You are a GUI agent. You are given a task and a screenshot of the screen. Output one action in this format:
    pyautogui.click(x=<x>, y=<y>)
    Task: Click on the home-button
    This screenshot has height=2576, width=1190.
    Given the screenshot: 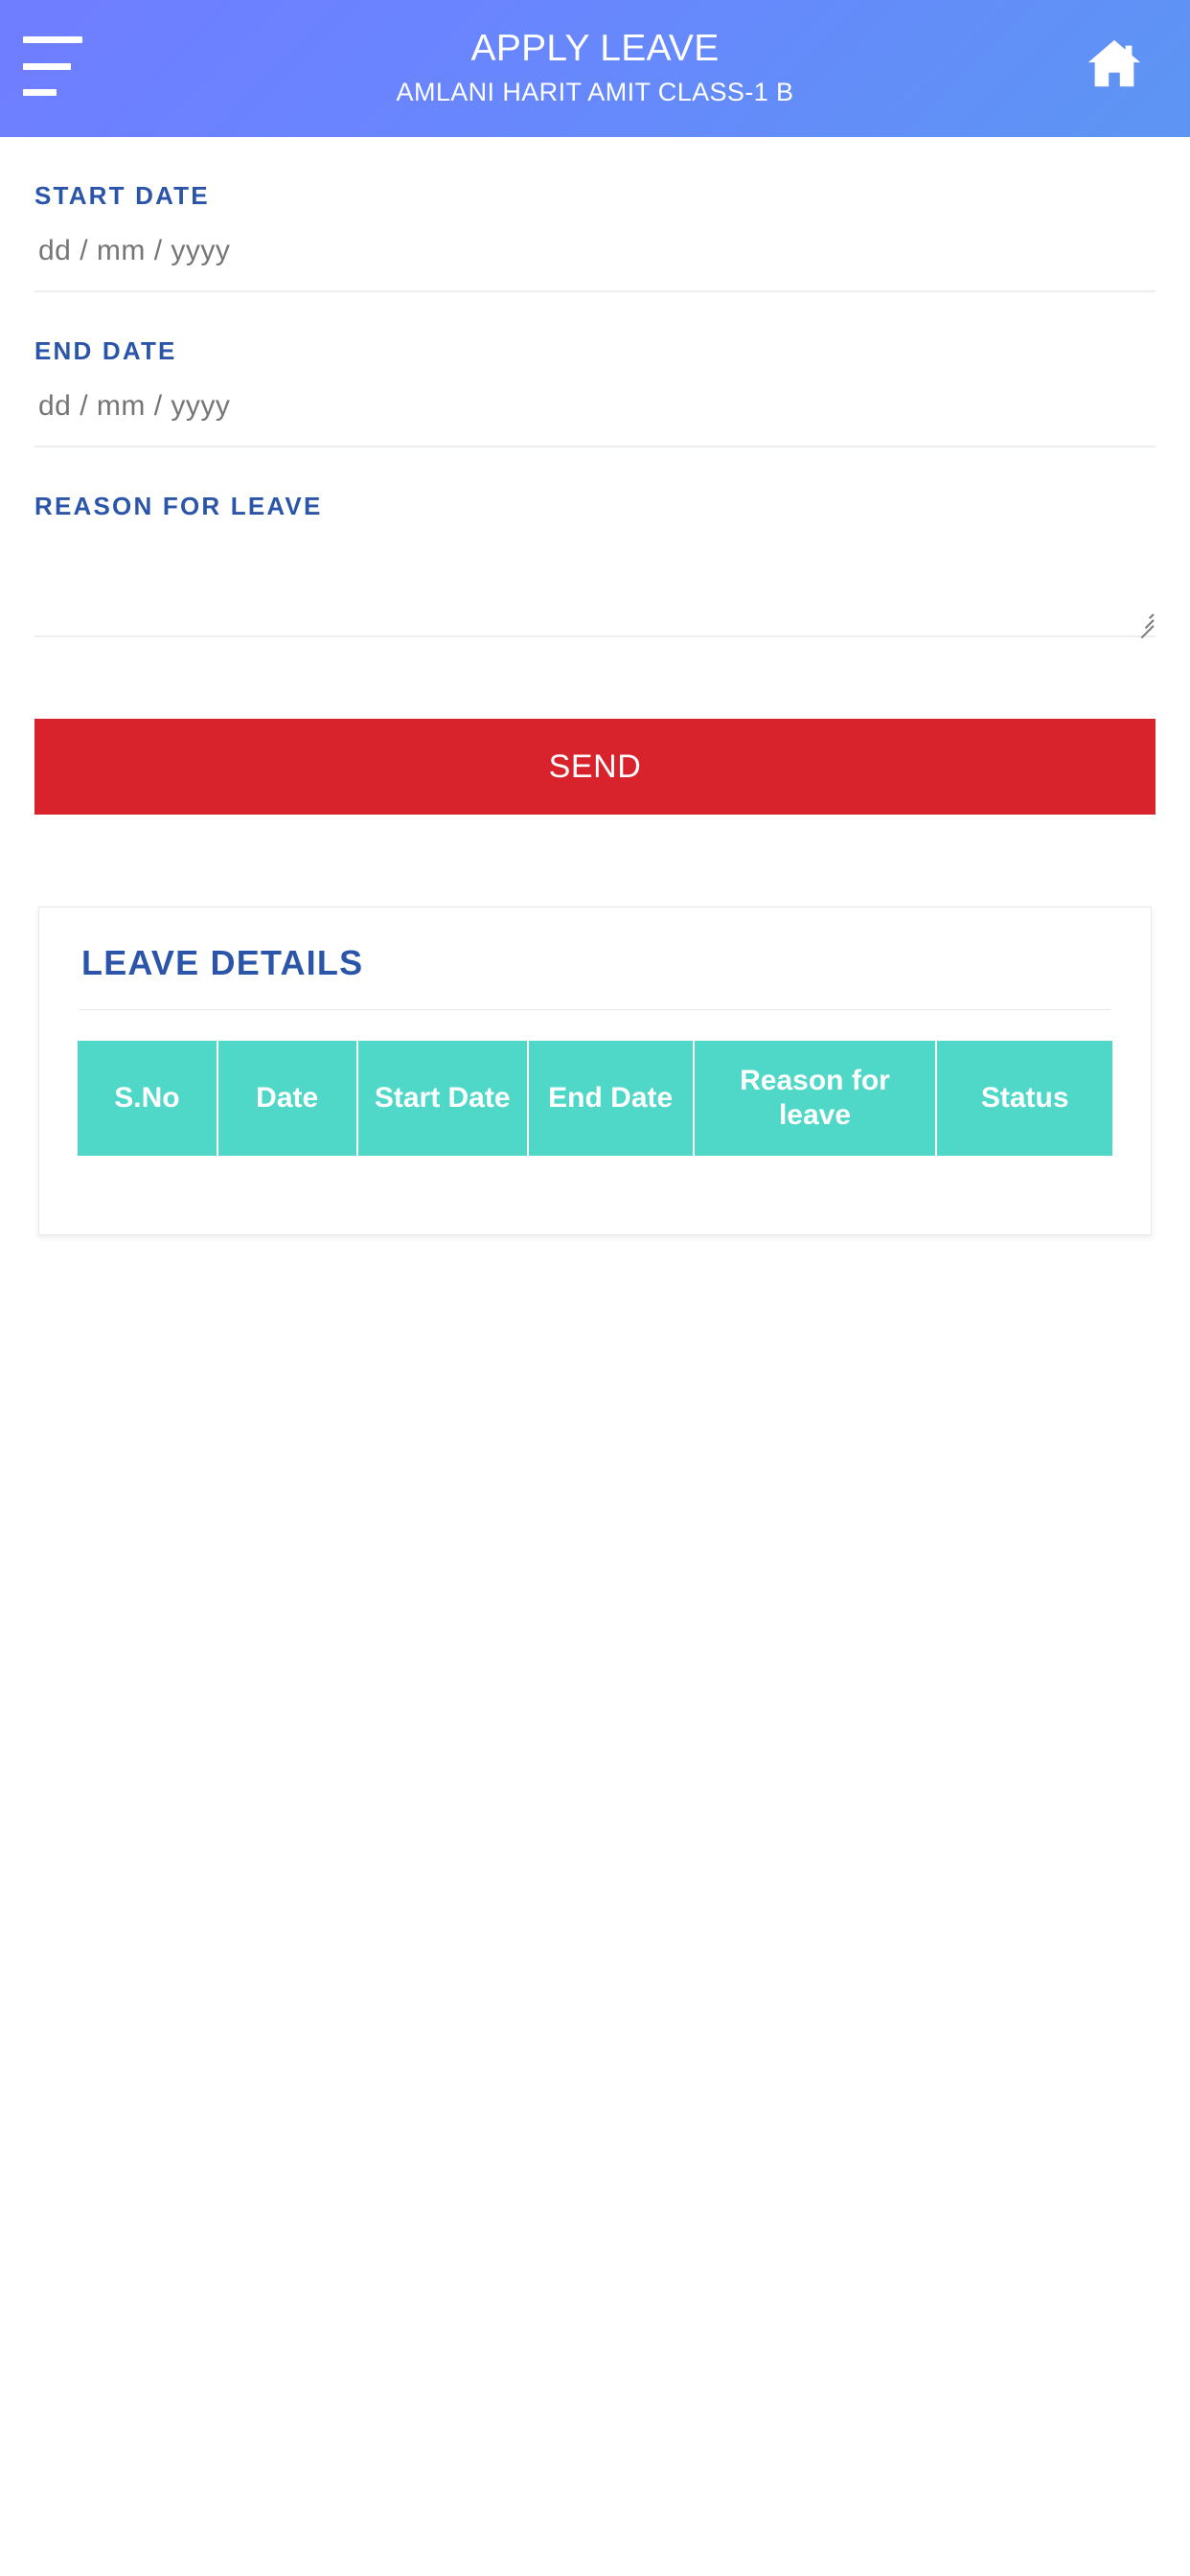 What is the action you would take?
    pyautogui.click(x=1114, y=64)
    